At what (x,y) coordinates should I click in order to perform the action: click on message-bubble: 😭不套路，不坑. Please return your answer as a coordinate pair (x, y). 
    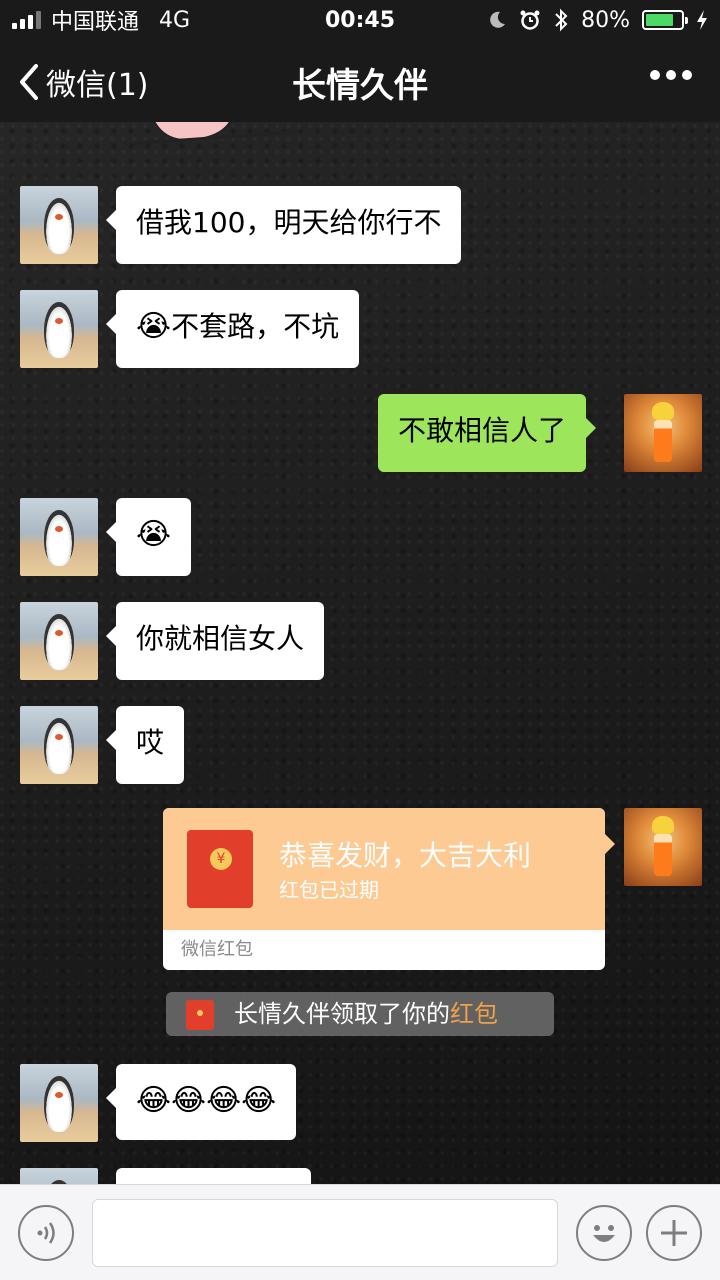
    Looking at the image, I should click on (232, 329).